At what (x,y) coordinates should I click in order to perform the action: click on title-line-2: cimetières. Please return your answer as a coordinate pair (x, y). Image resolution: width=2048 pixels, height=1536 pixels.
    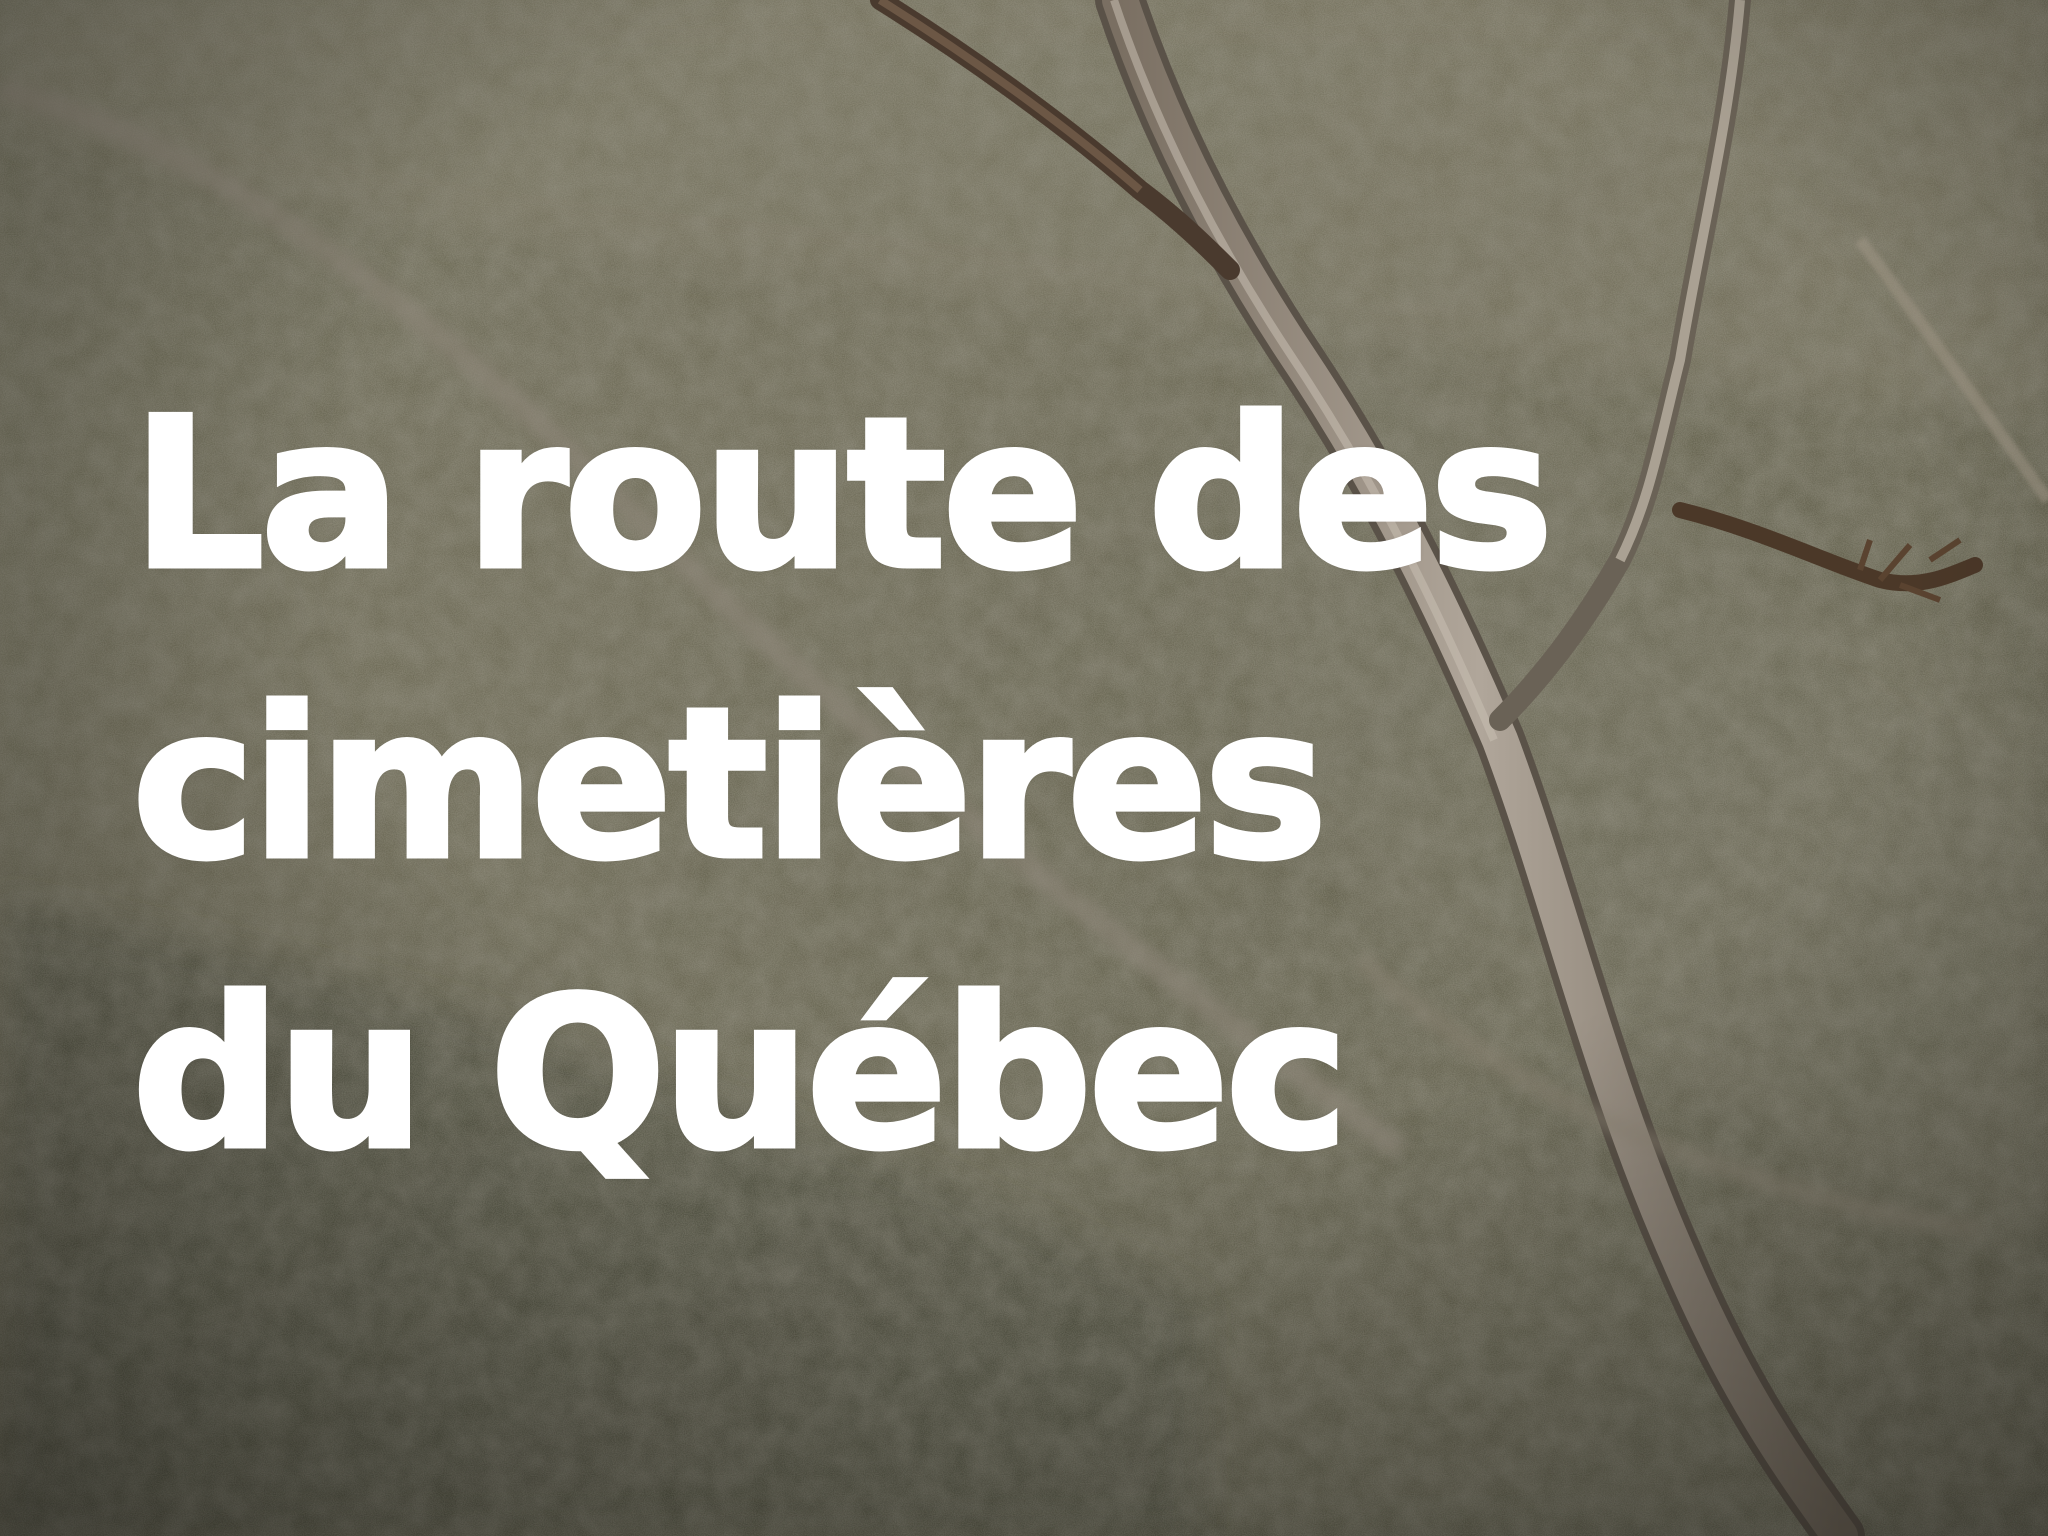
    Looking at the image, I should click on (730, 785).